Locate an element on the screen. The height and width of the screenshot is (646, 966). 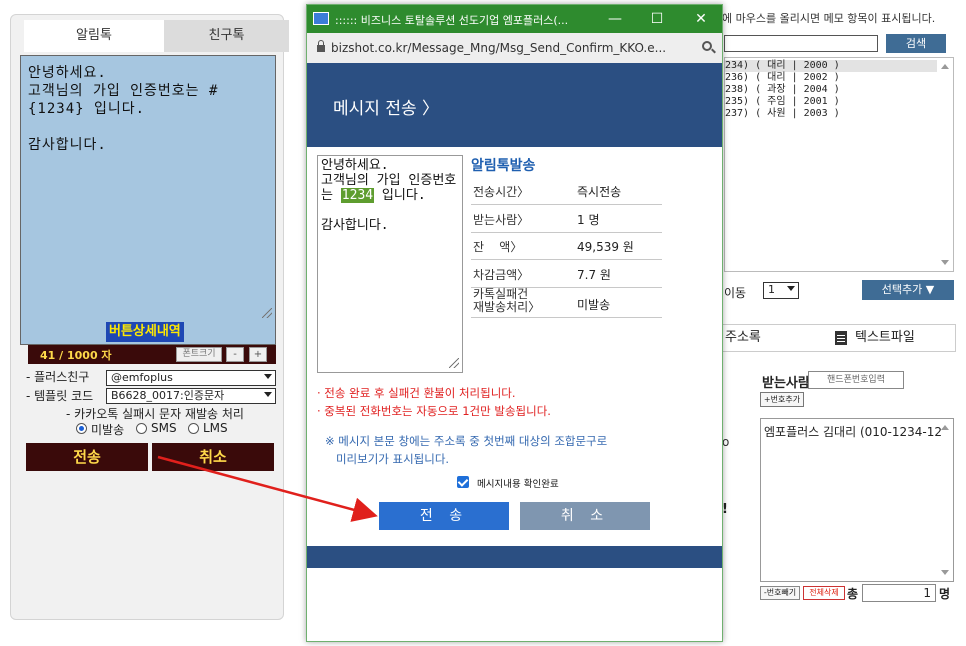
info-value: 1 명 is located at coordinates (588, 220).